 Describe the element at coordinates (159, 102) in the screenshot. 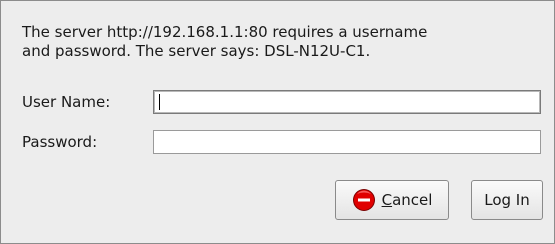

I see `text-caret` at that location.